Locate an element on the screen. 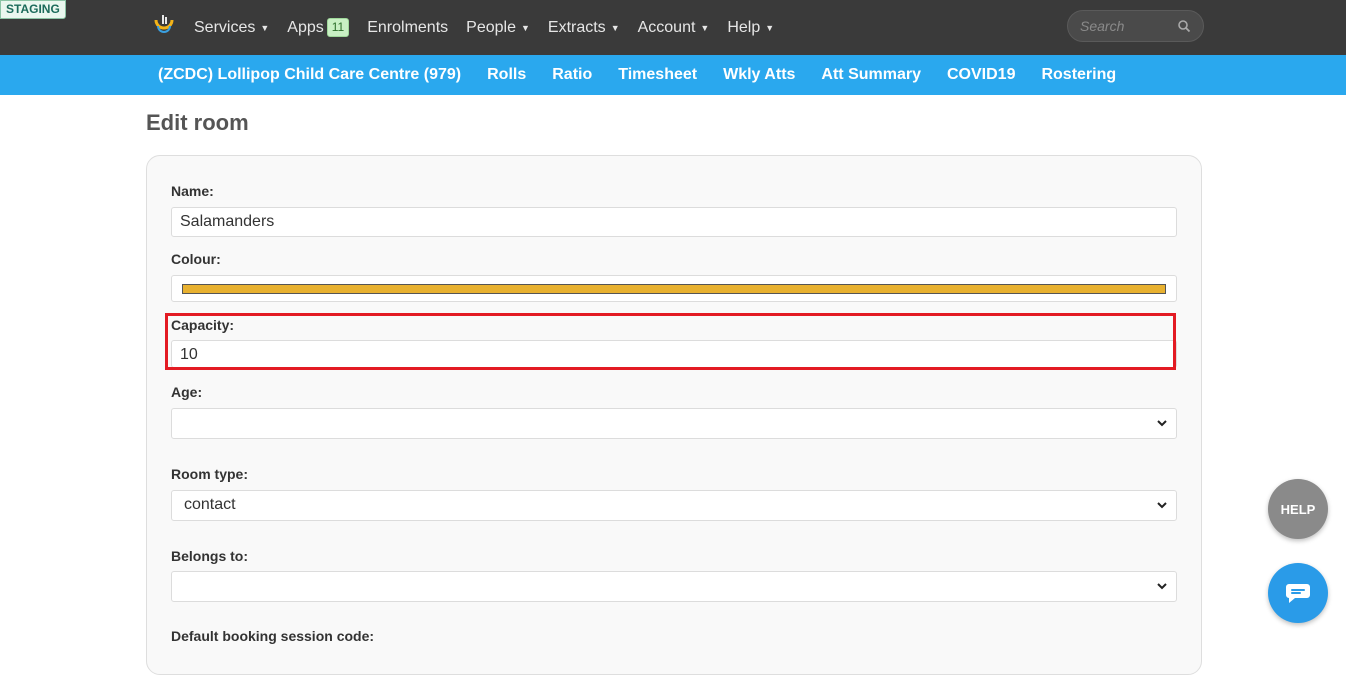 The width and height of the screenshot is (1346, 675). chat-button is located at coordinates (1298, 593).